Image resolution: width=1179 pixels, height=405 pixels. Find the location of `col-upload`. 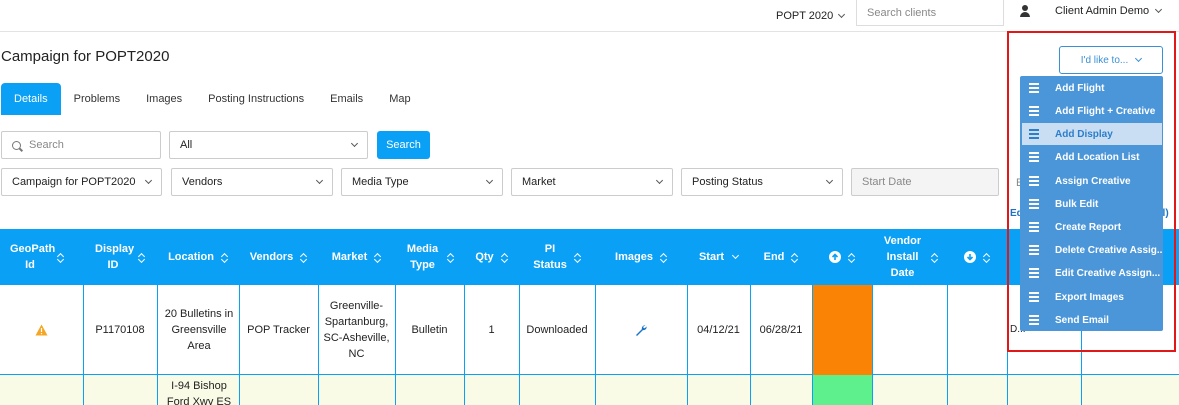

col-upload is located at coordinates (842, 257).